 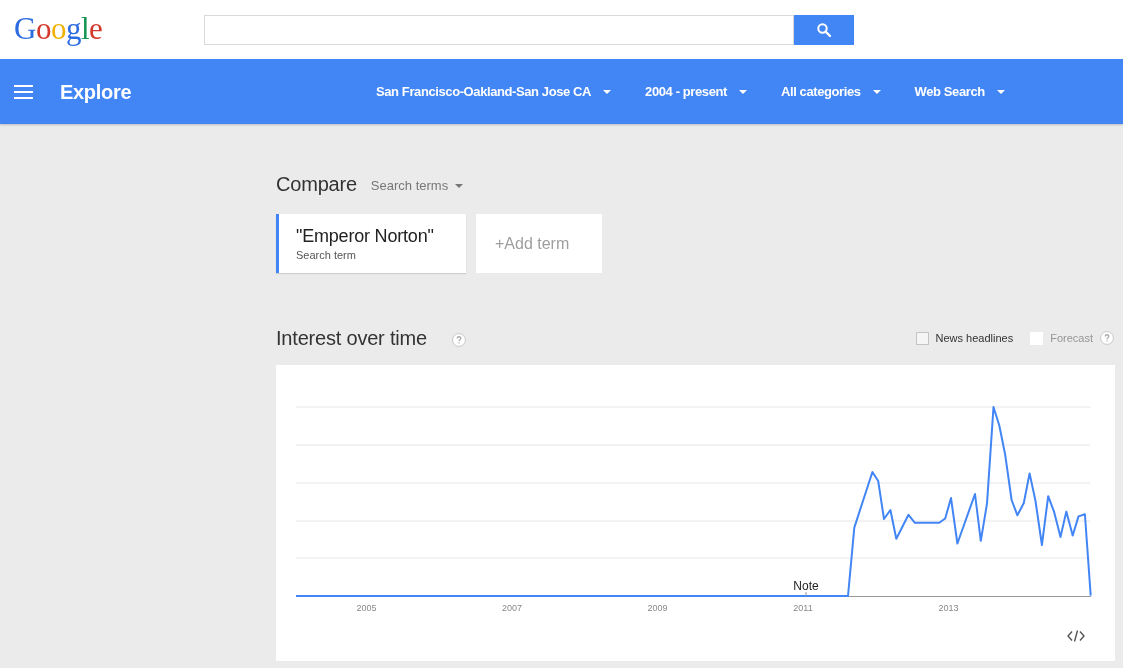 What do you see at coordinates (58, 28) in the screenshot?
I see `google-logo: Google` at bounding box center [58, 28].